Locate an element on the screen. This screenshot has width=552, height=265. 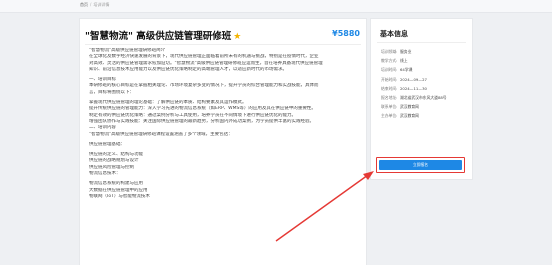
info-label: 报名地址: is located at coordinates (389, 97).